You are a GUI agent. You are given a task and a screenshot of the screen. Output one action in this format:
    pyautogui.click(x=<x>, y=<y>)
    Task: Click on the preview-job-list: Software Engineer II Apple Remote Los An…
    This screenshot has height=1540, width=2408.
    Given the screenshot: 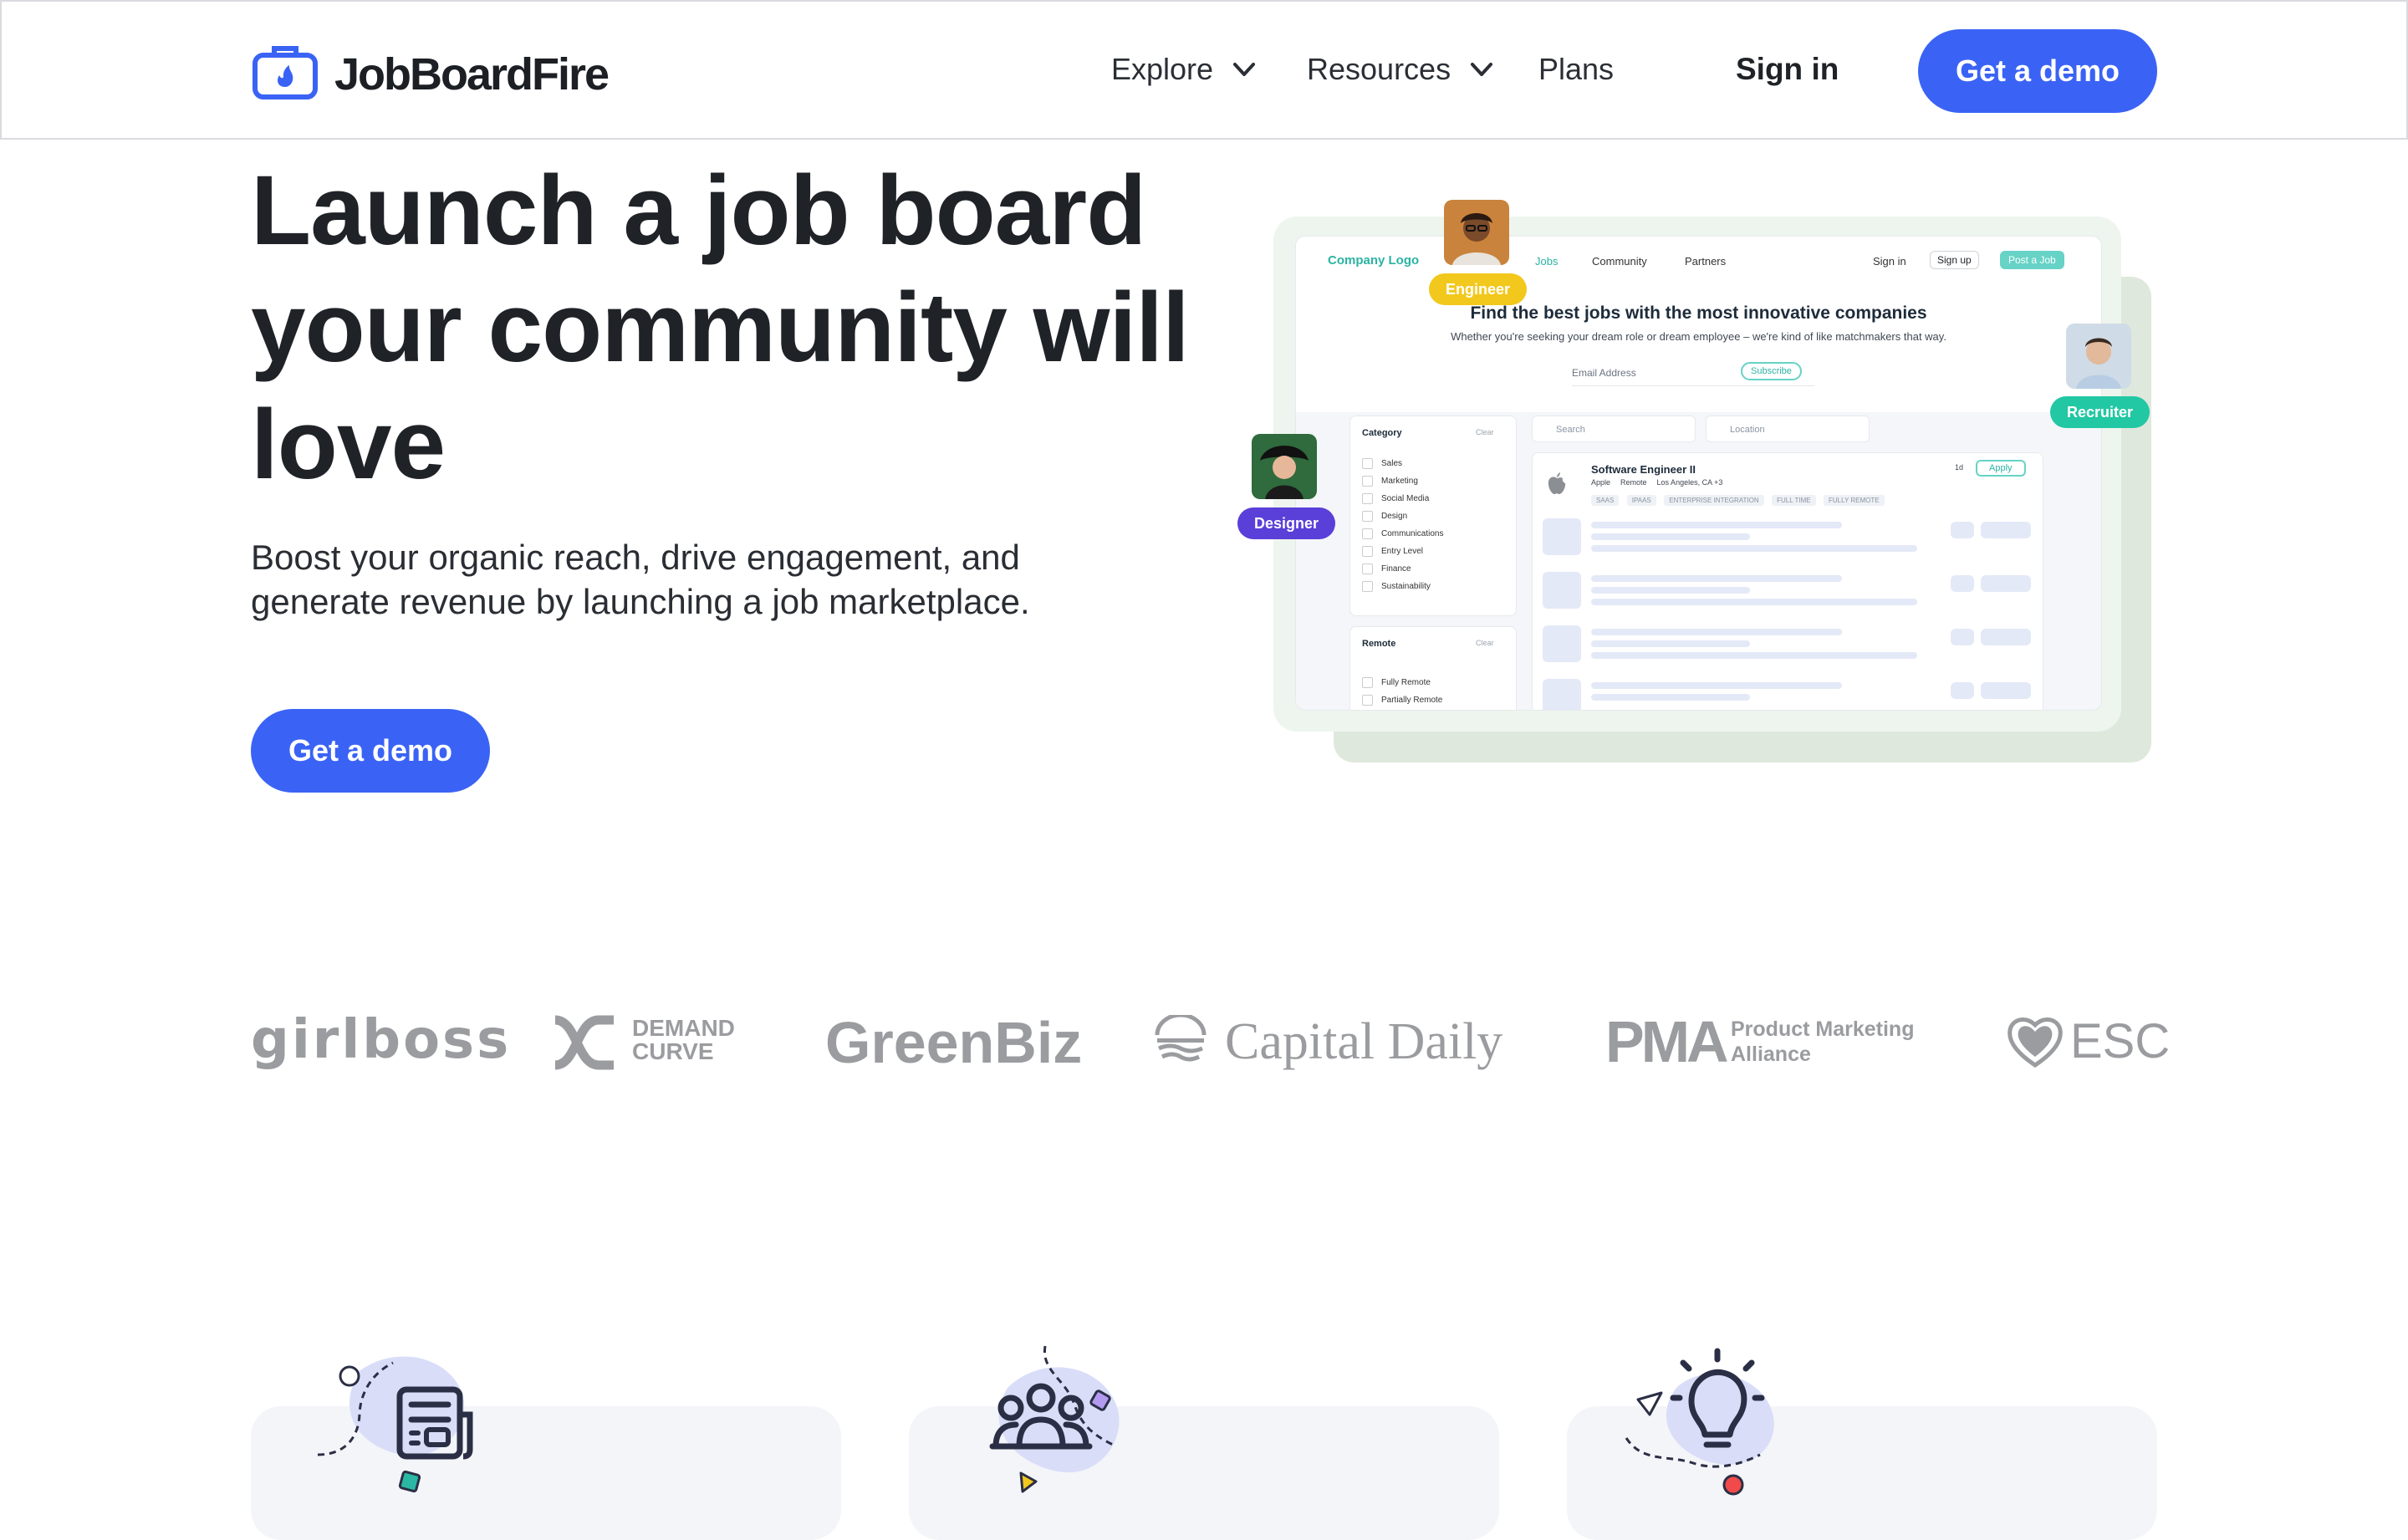 What is the action you would take?
    pyautogui.click(x=1787, y=581)
    